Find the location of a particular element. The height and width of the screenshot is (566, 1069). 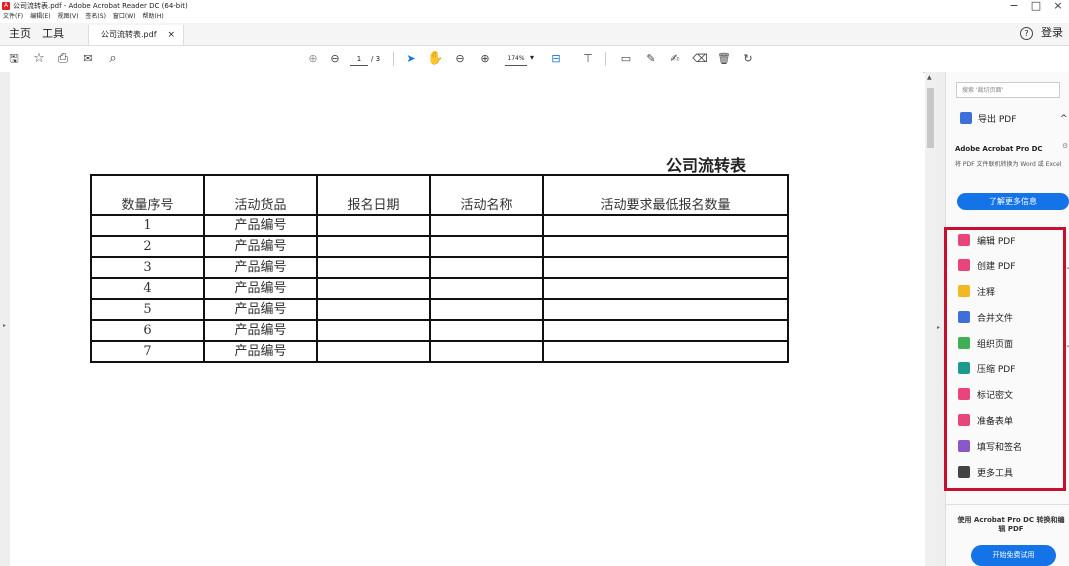

tab-close-icon: × is located at coordinates (171, 35).